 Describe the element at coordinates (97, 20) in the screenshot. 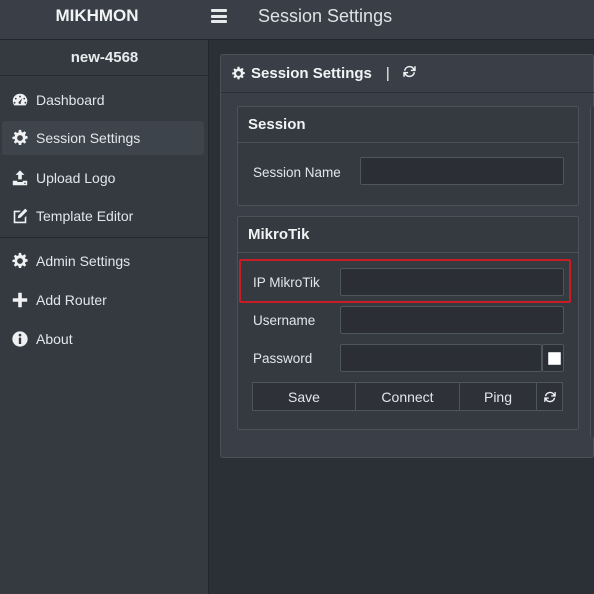

I see `brand-logo: MIKHMON` at that location.